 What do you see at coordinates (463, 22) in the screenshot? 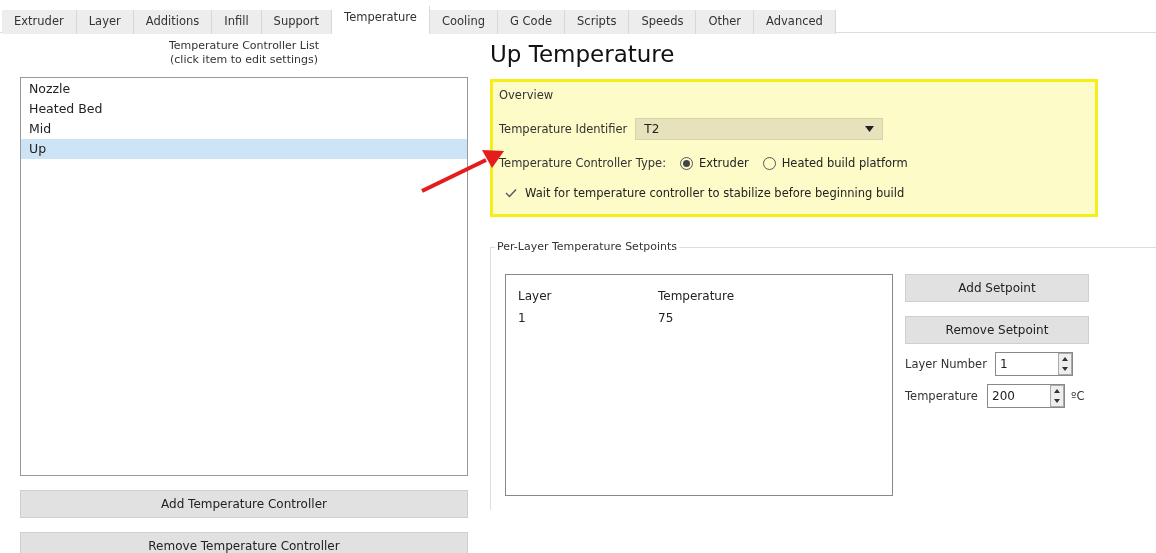
I see `tab: Cooling` at bounding box center [463, 22].